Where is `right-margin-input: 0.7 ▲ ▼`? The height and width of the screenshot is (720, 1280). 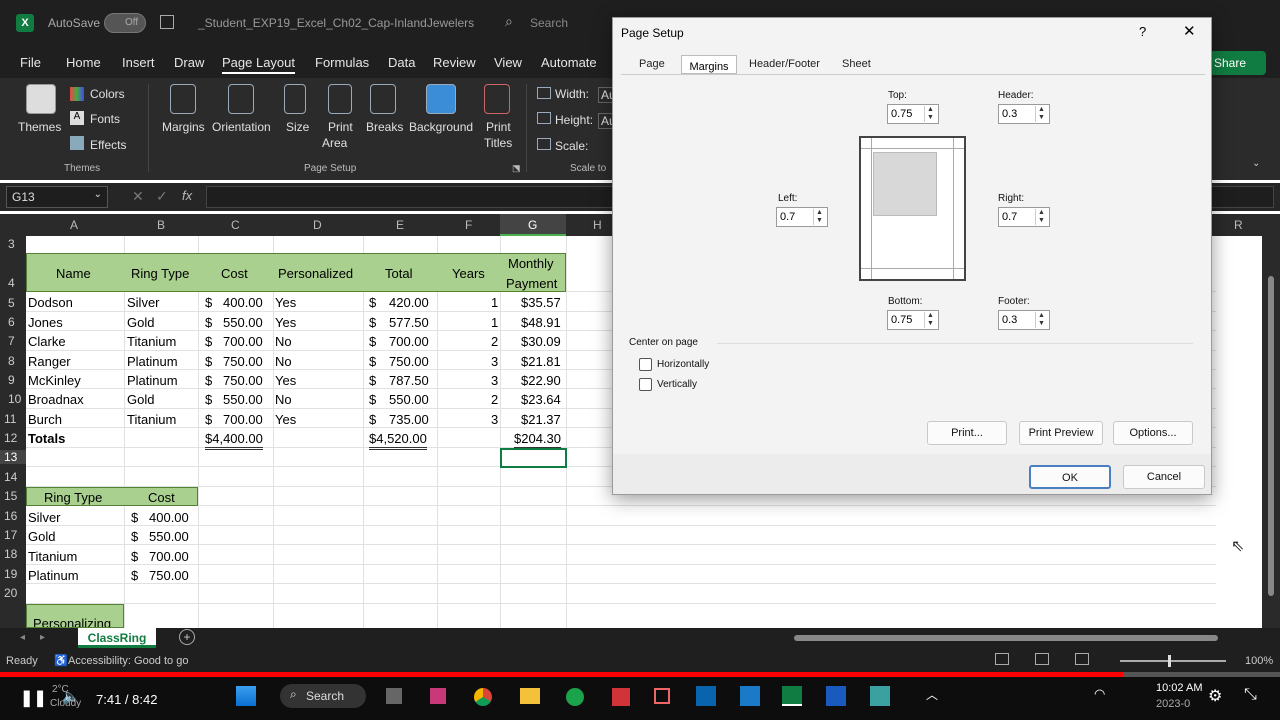
right-margin-input: 0.7 ▲ ▼ is located at coordinates (1024, 217).